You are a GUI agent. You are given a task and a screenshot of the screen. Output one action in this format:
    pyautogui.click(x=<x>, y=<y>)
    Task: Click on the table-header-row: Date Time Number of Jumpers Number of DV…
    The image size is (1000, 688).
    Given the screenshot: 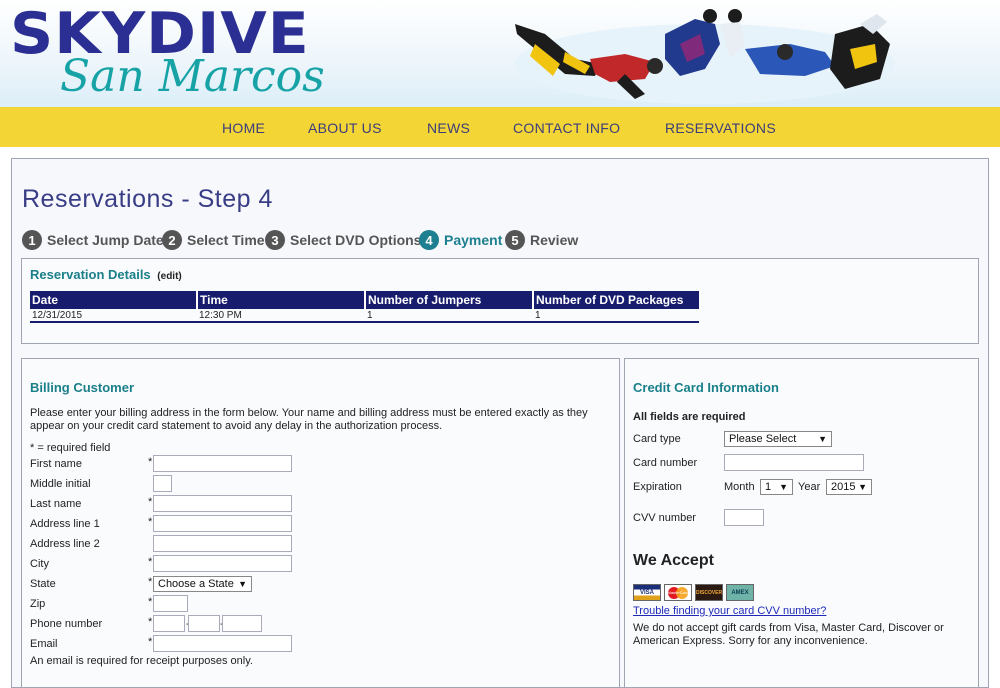 What is the action you would take?
    pyautogui.click(x=364, y=300)
    